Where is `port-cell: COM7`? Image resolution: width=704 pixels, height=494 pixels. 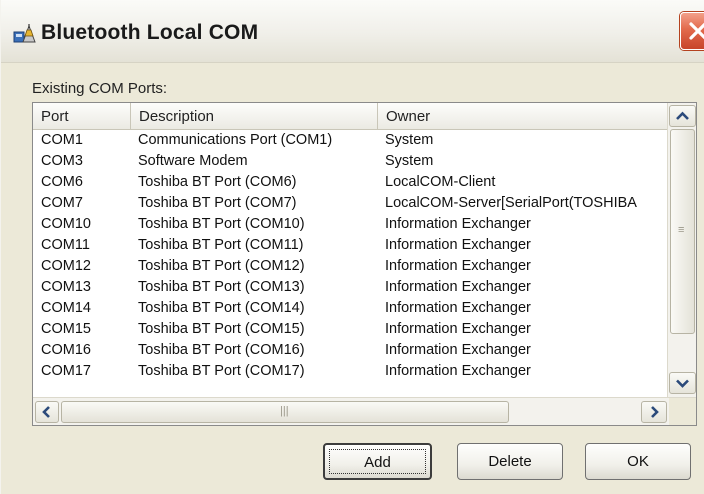 port-cell: COM7 is located at coordinates (62, 203).